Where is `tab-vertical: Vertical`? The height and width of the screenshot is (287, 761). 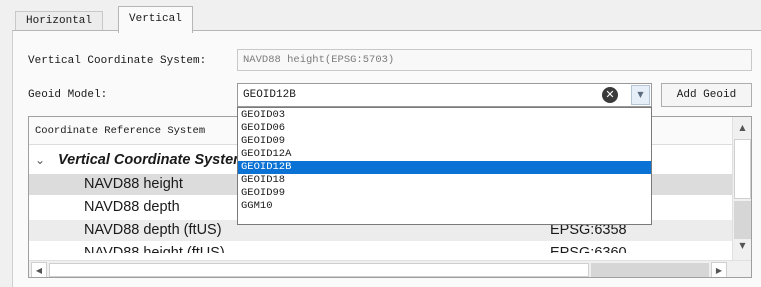 tab-vertical: Vertical is located at coordinates (155, 19).